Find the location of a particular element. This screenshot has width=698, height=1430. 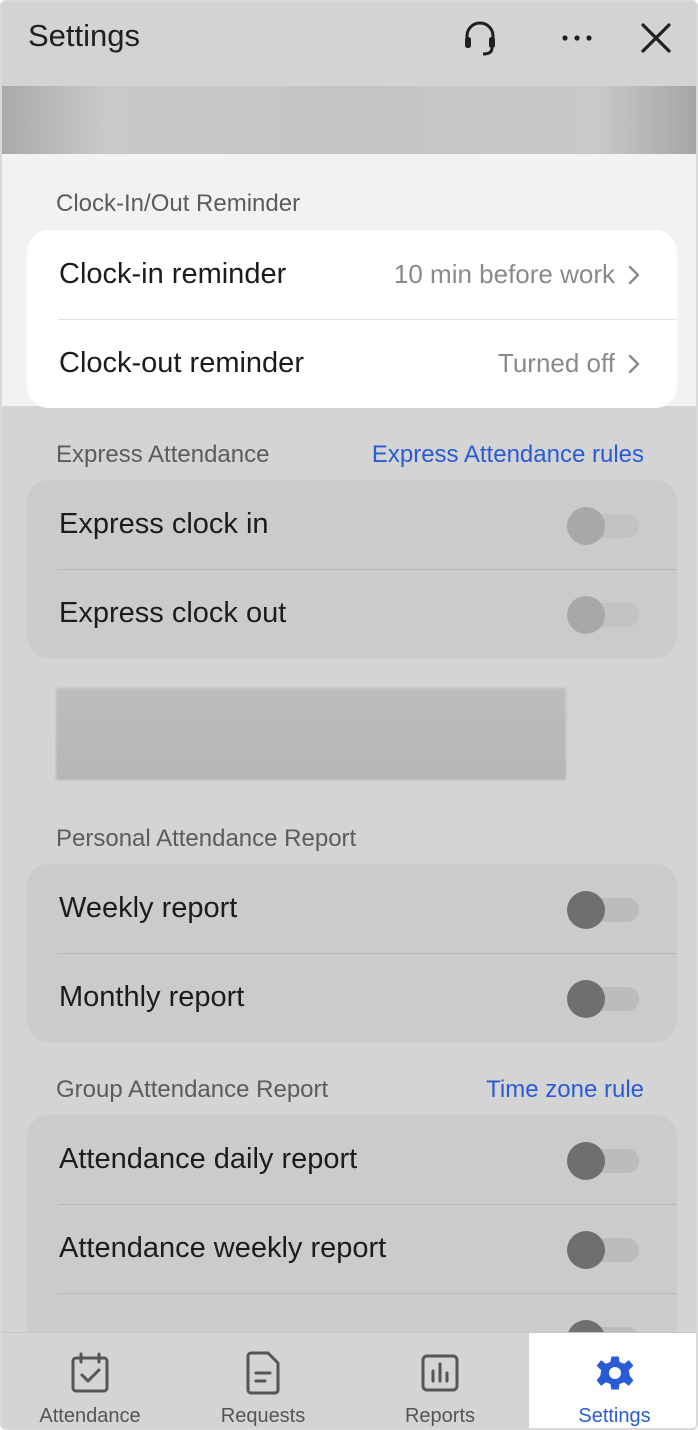

header-bar: Settings is located at coordinates (349, 44).